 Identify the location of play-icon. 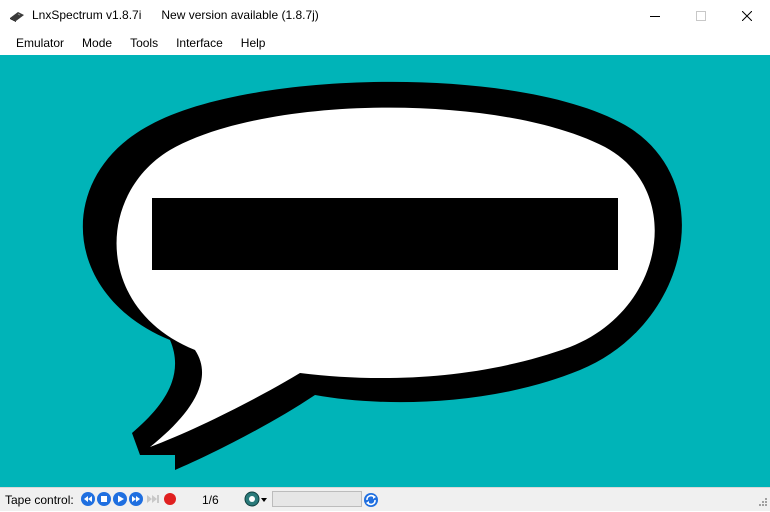
(120, 499).